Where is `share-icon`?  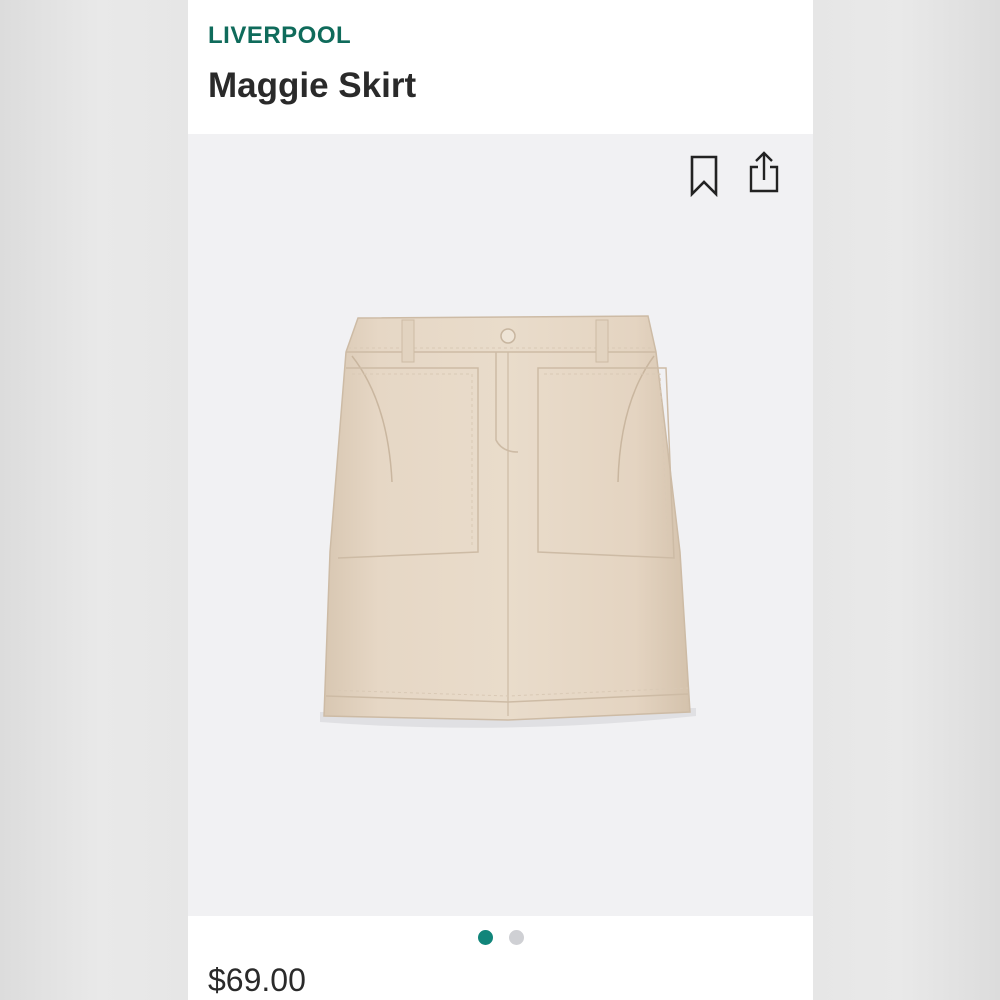 share-icon is located at coordinates (764, 172).